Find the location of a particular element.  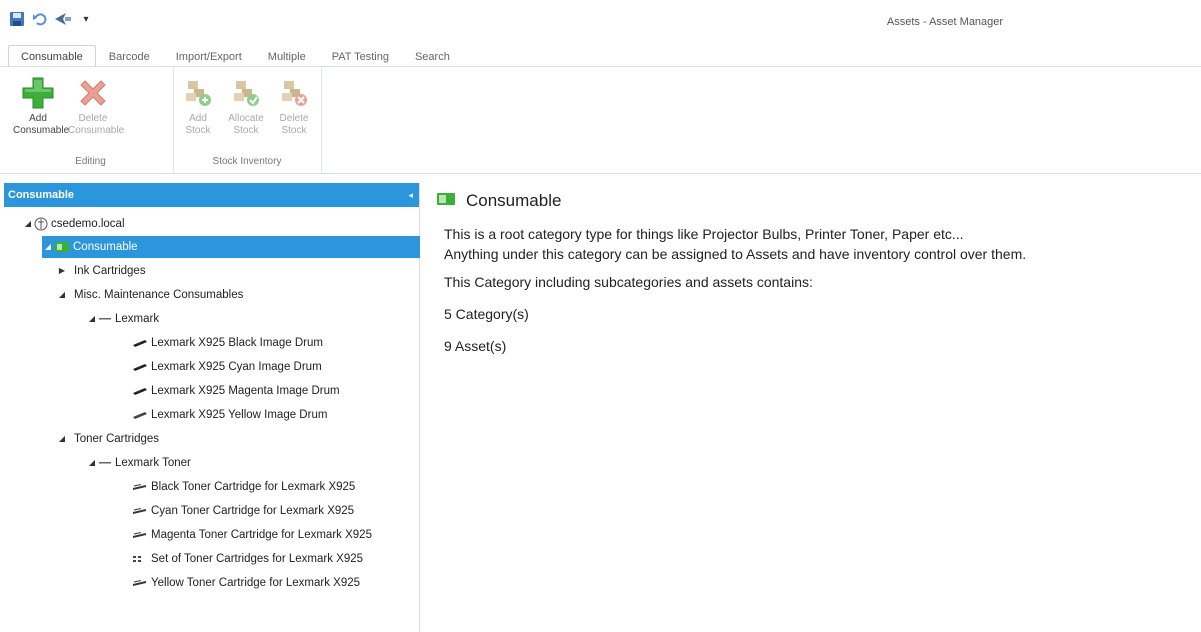

tree-node-label: Misc. Maintenance Consumables is located at coordinates (159, 295).